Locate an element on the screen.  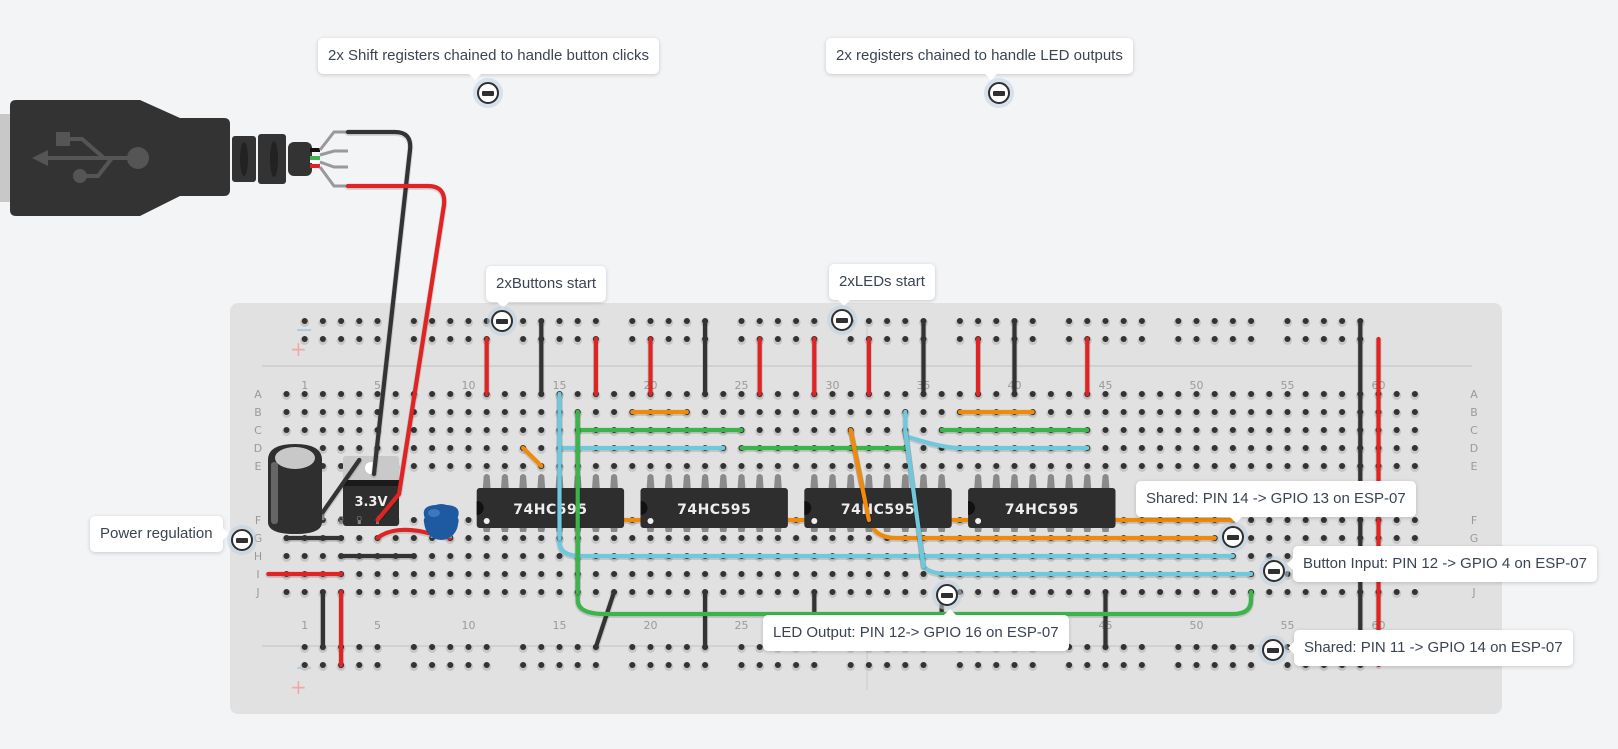
annotation-marker-icon is located at coordinates (1274, 571).